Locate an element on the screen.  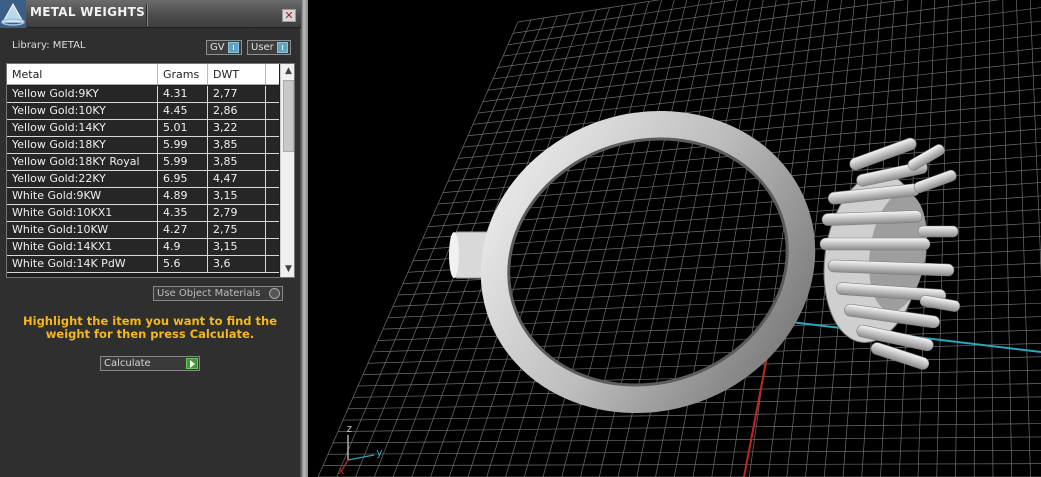
cell-dwt: 2,75 is located at coordinates (237, 230).